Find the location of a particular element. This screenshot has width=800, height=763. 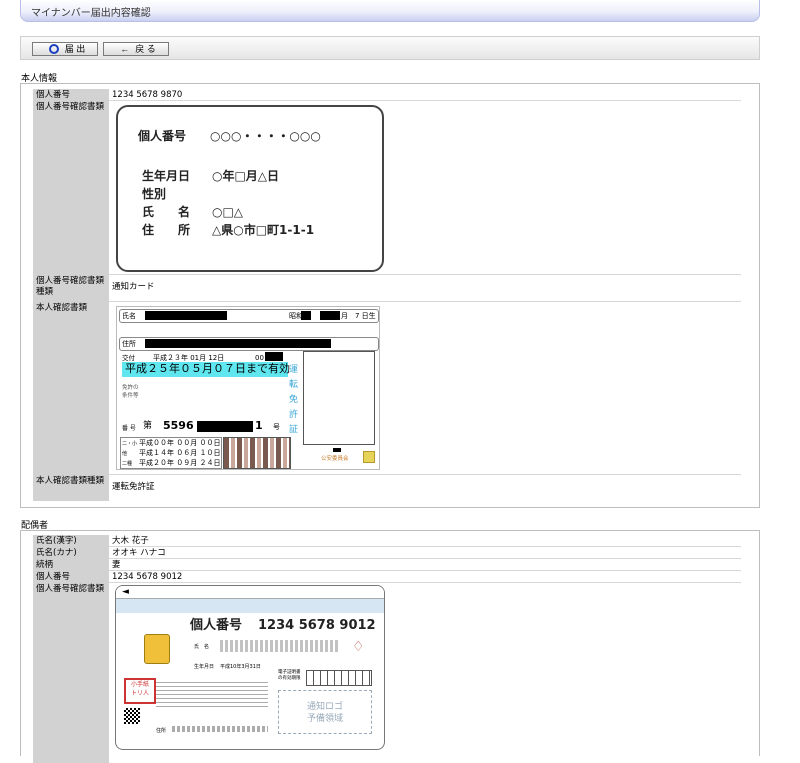

spouse-kanji-value: 大木 花子 is located at coordinates (425, 541).